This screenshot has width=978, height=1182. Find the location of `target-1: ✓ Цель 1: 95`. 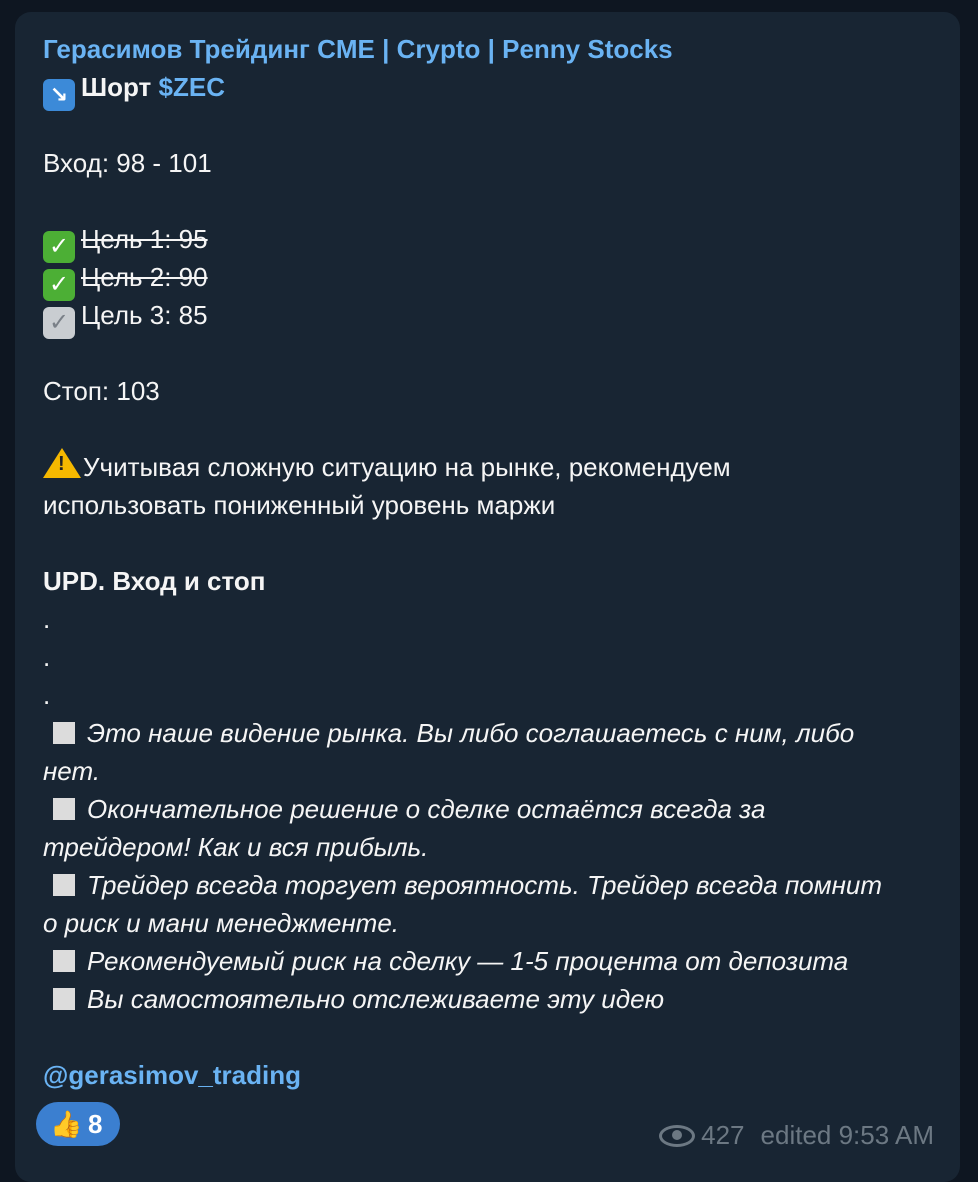

target-1: ✓ Цель 1: 95 is located at coordinates (493, 241).